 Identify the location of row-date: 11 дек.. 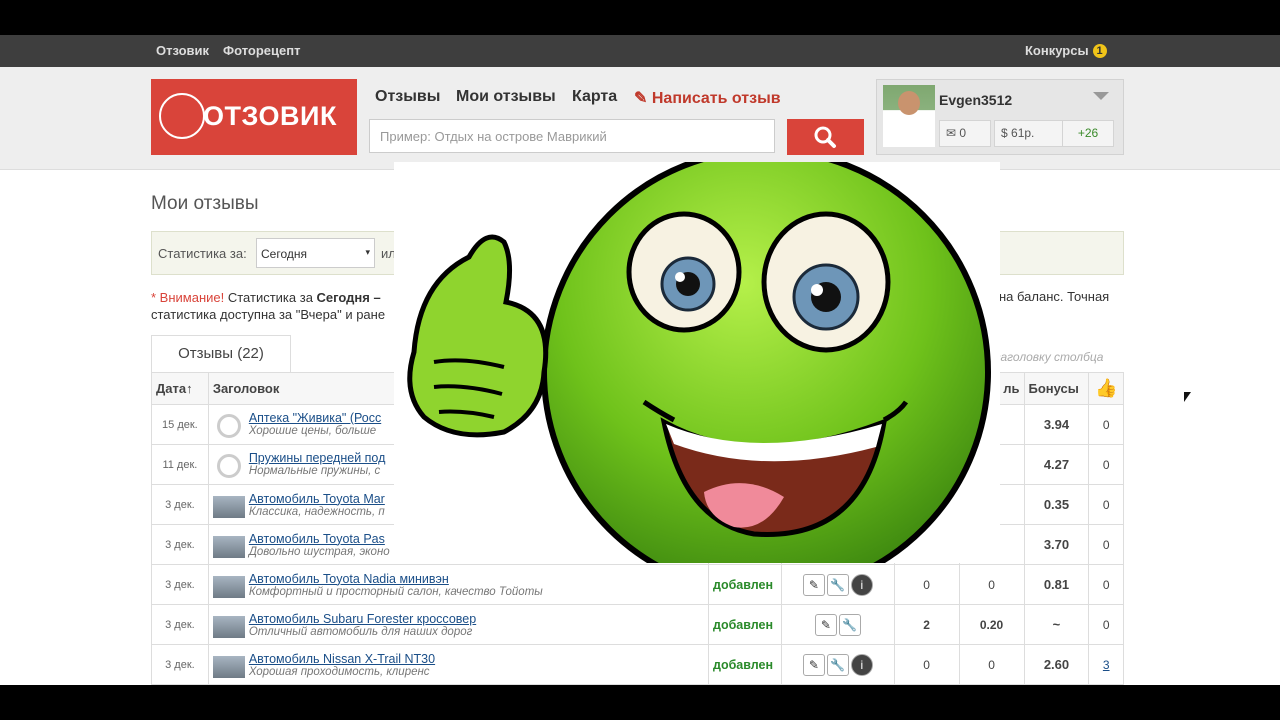
(180, 464).